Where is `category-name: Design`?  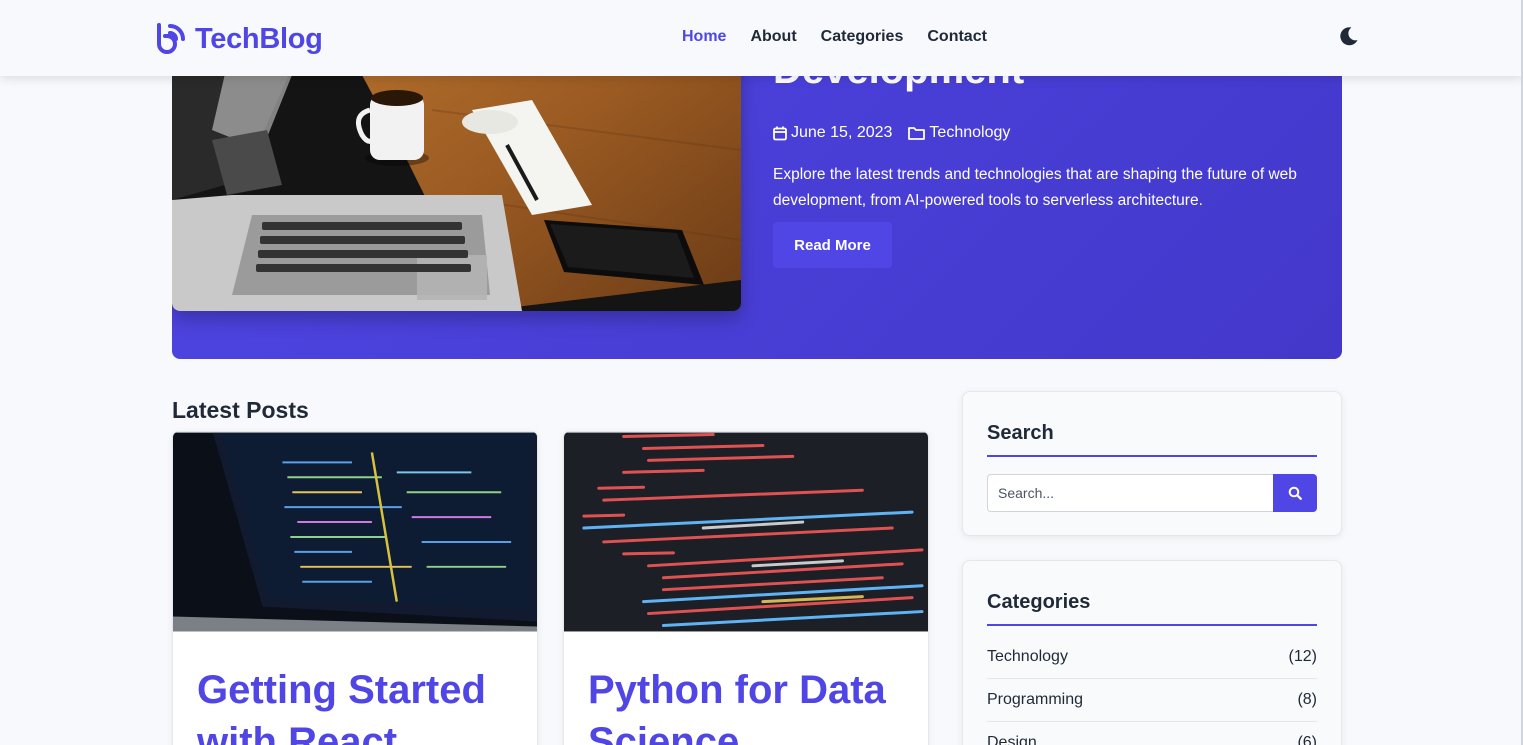
category-name: Design is located at coordinates (1012, 739).